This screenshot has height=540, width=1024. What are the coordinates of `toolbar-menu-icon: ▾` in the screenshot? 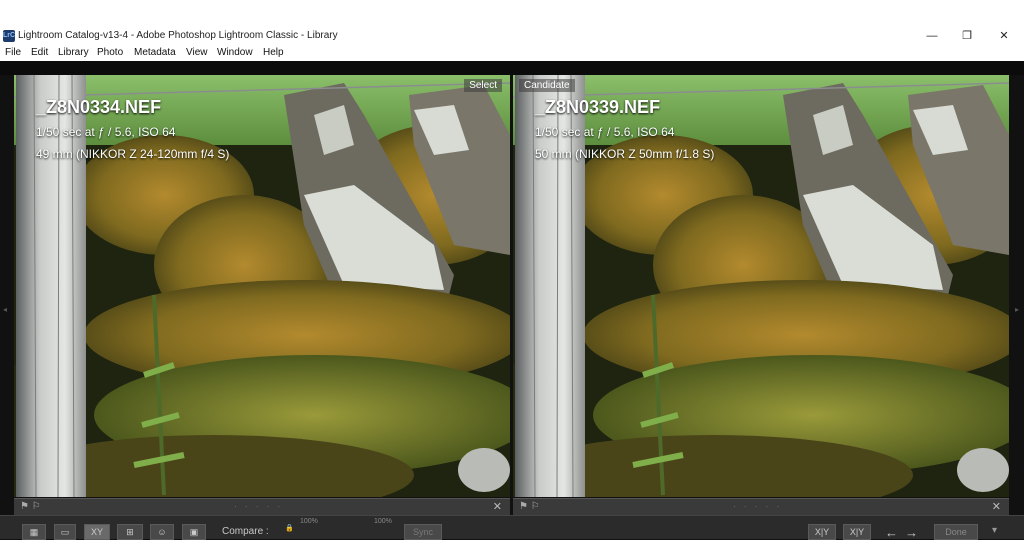 It's located at (994, 530).